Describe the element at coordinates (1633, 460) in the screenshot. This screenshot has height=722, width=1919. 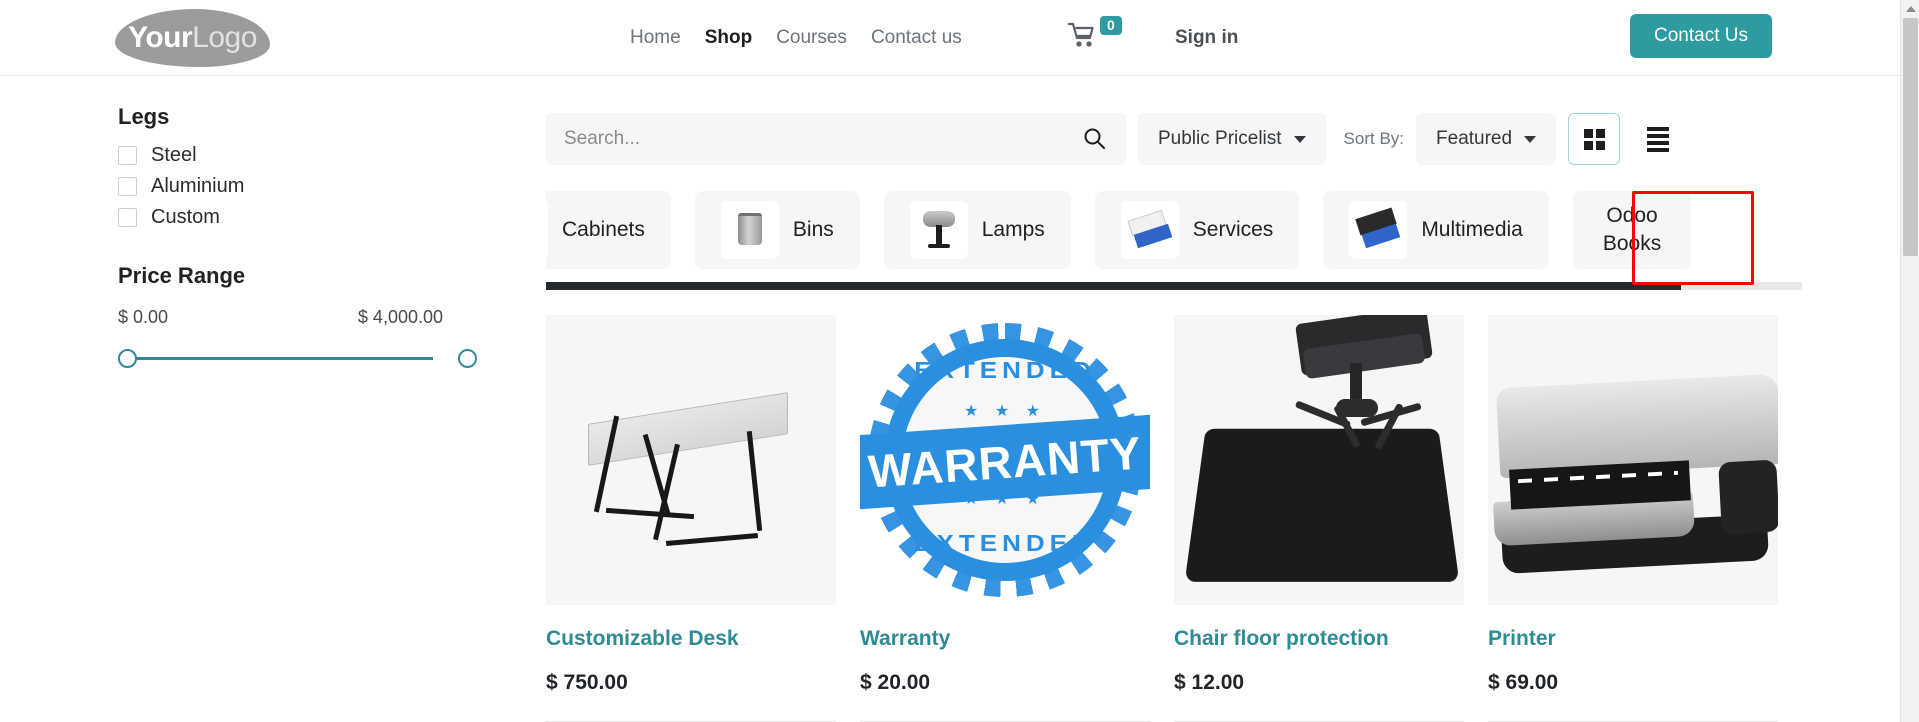
I see `printer-image` at that location.